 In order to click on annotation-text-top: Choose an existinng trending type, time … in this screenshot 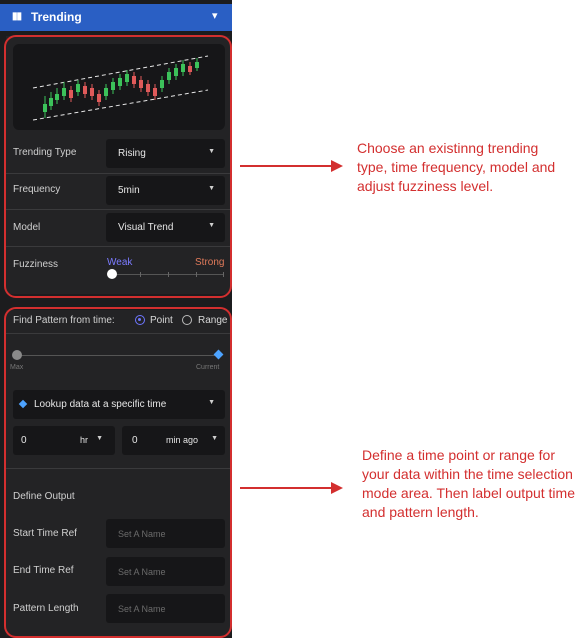, I will do `click(456, 167)`.